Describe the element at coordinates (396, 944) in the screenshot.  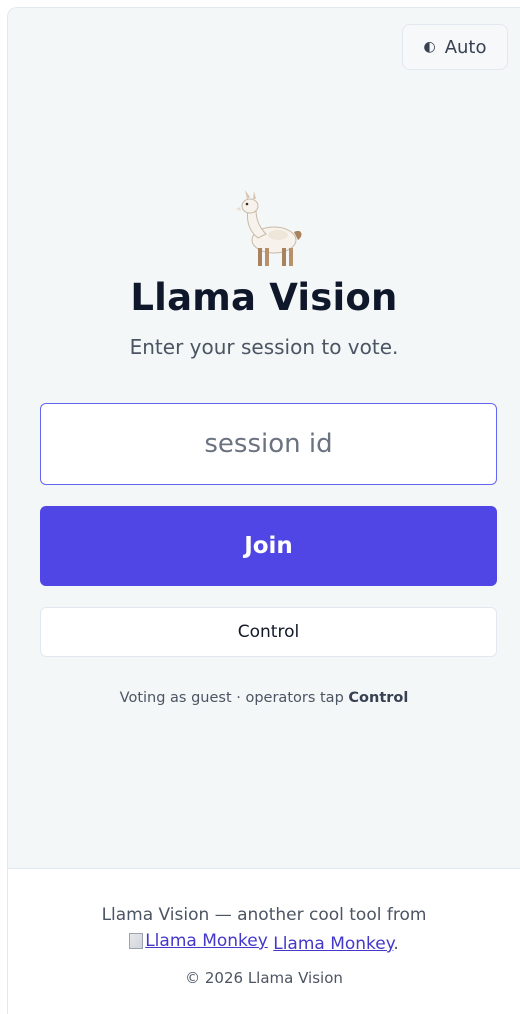
I see `footer-link-suffix: .` at that location.